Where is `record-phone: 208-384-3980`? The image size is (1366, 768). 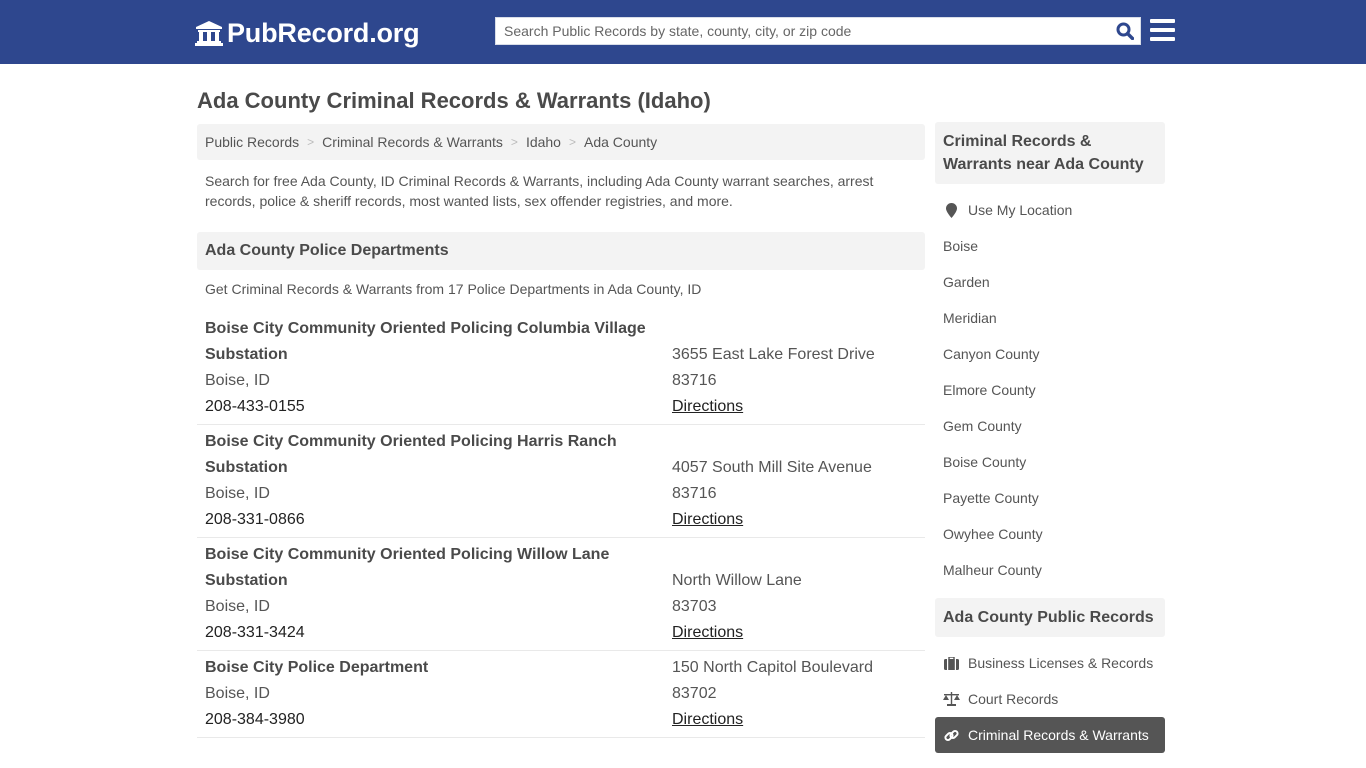 record-phone: 208-384-3980 is located at coordinates (438, 720).